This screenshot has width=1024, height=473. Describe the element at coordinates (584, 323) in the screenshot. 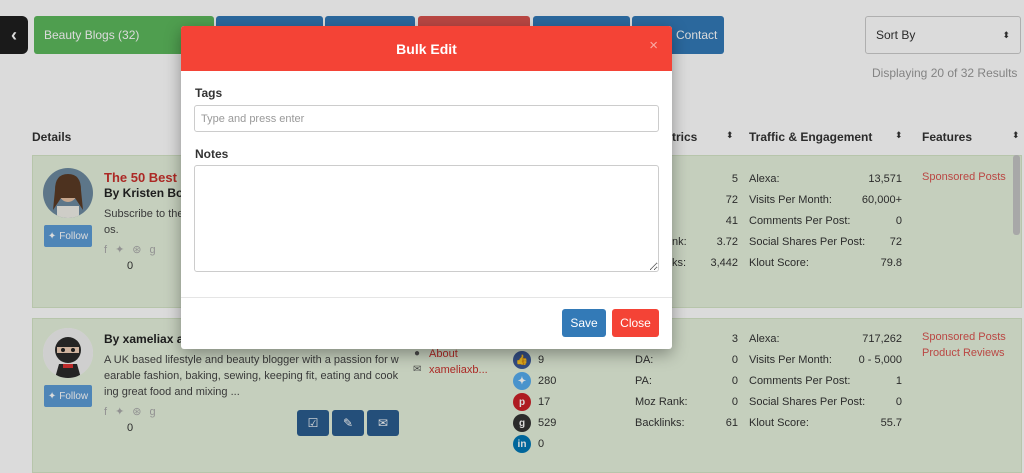

I see `save-button: Save` at that location.